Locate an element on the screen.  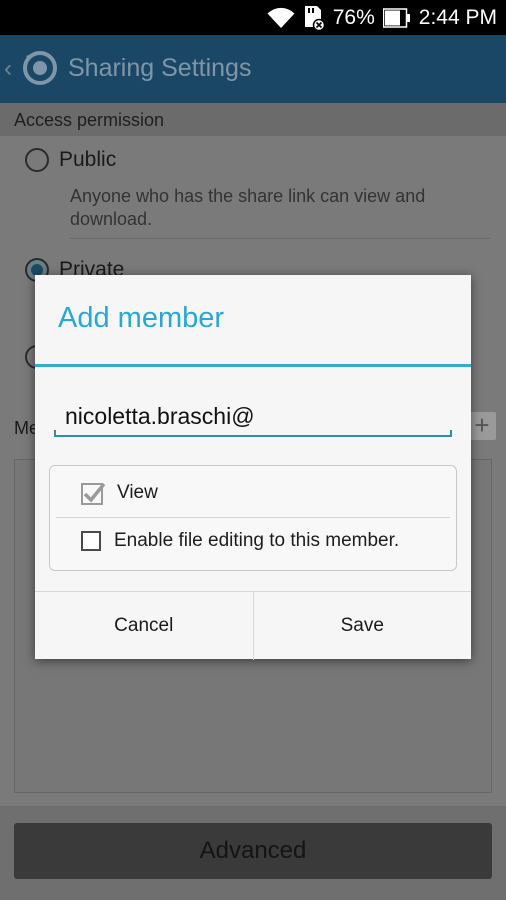
action-bar: ‹ Sharing Settings is located at coordinates (253, 69).